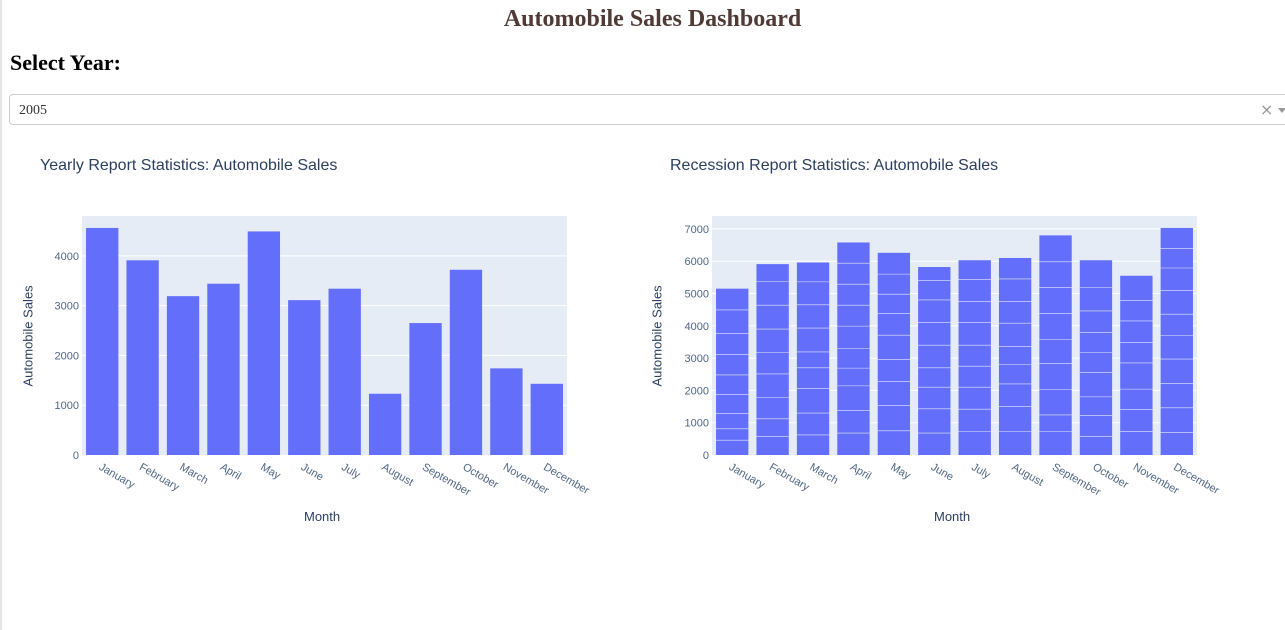 The height and width of the screenshot is (630, 1285). I want to click on y-tick-label: 5000, so click(697, 295).